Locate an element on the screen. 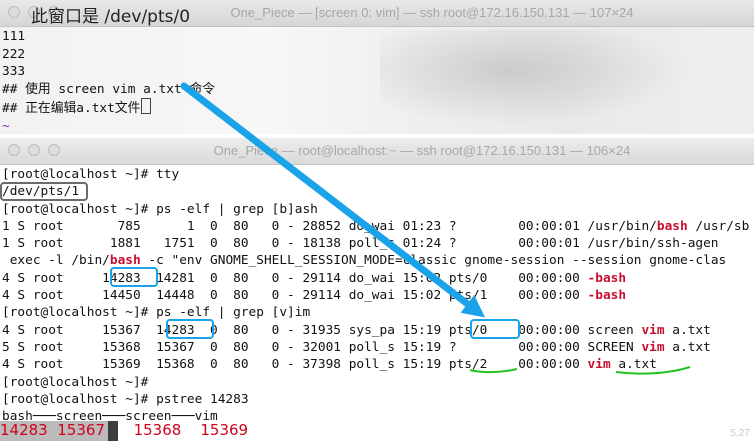  vim-atxt-underline is located at coordinates (653, 370).